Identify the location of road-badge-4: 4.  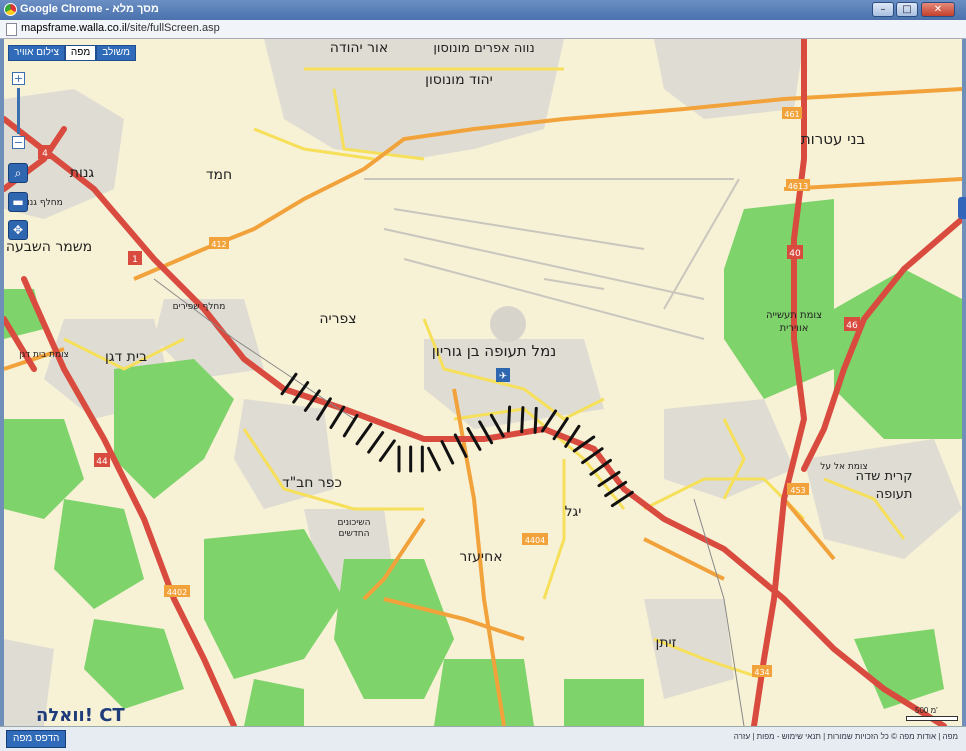
(45, 152).